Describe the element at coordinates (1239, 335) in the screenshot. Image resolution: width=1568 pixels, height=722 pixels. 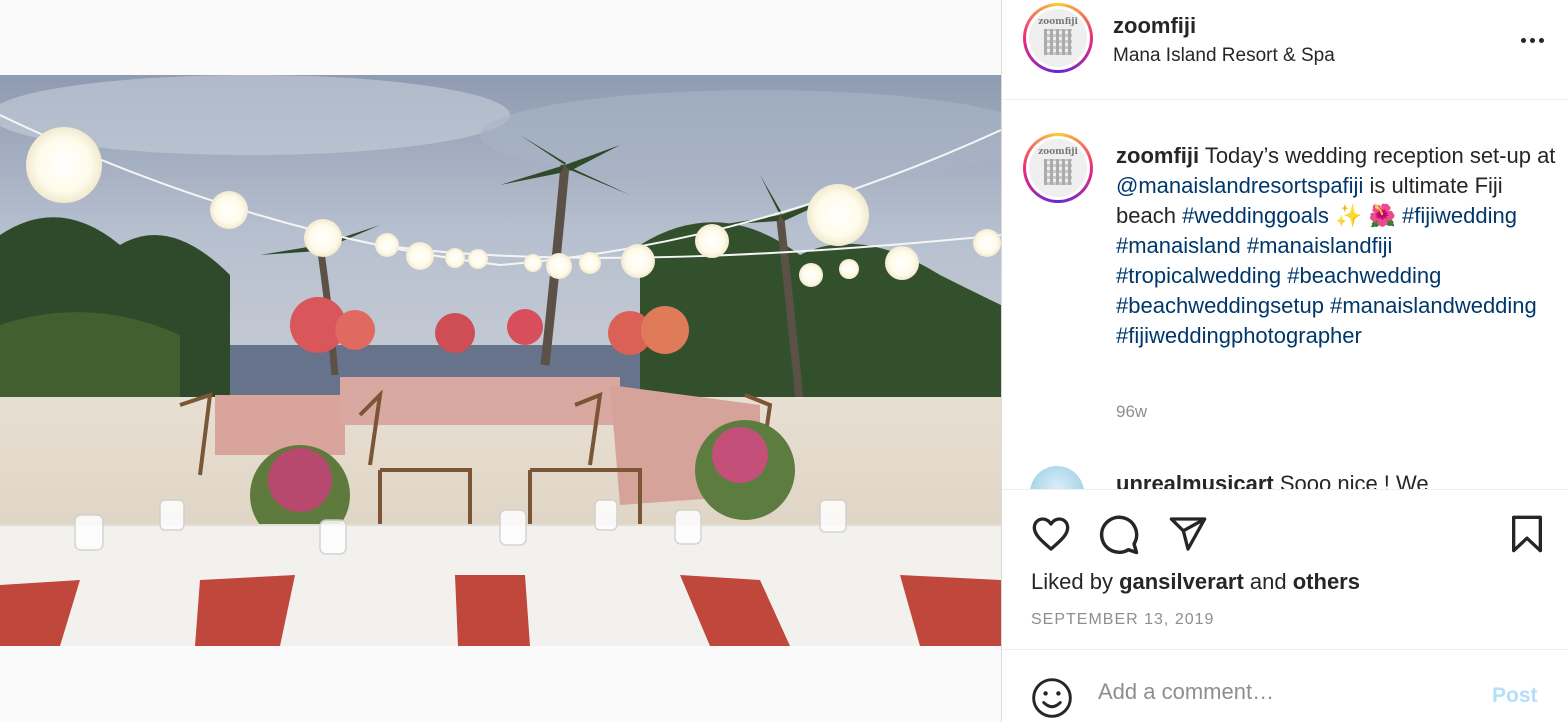
I see `hashtag-link: #fijiweddingphotographer` at that location.